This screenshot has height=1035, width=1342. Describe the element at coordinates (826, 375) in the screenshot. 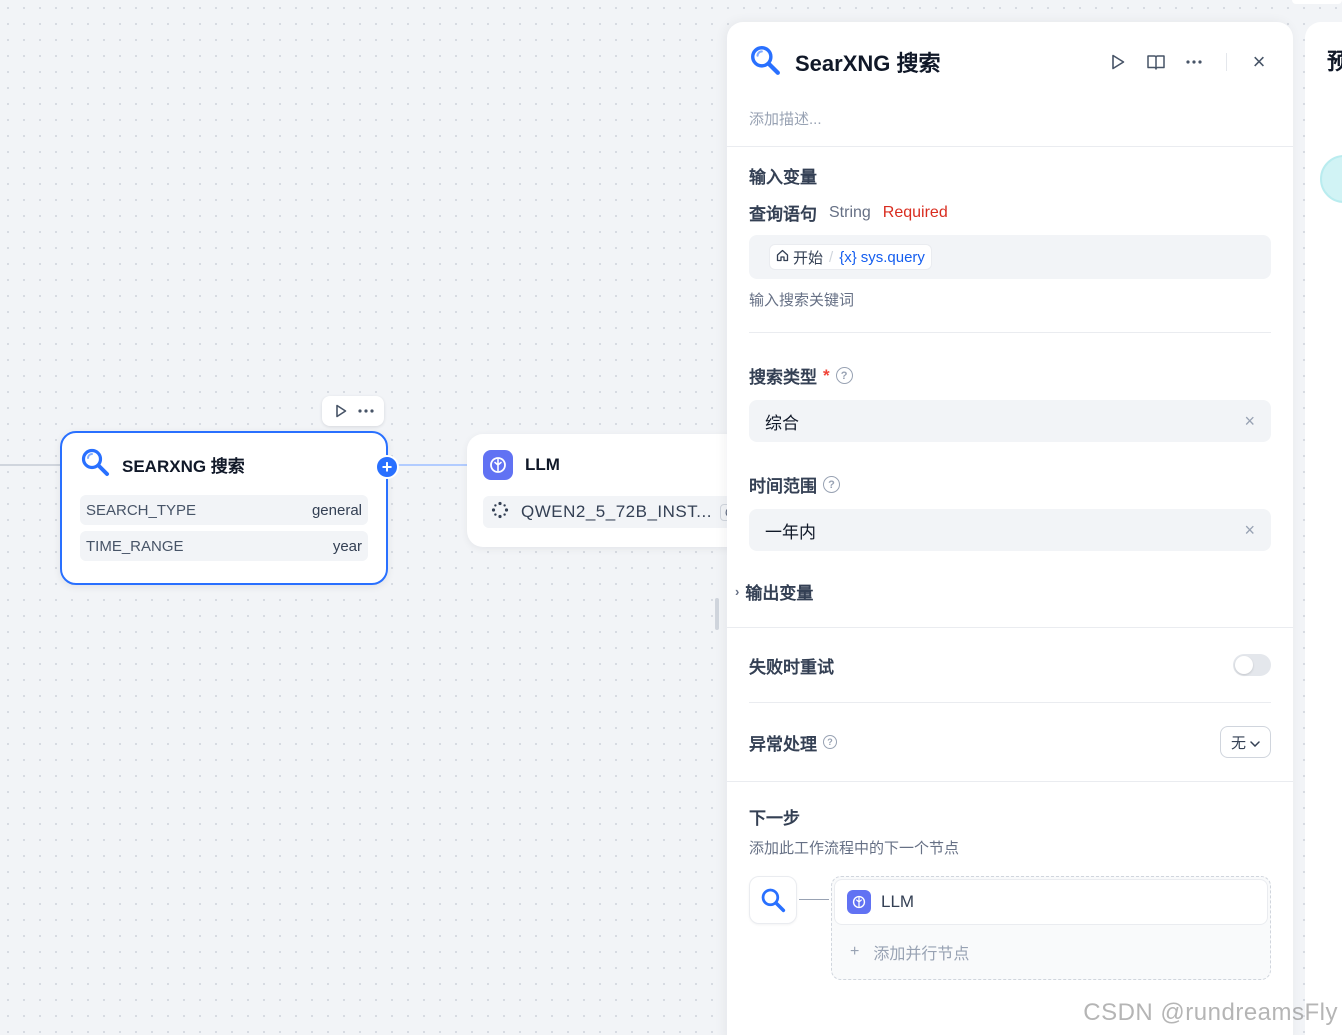

I see `required-mark: *` at that location.